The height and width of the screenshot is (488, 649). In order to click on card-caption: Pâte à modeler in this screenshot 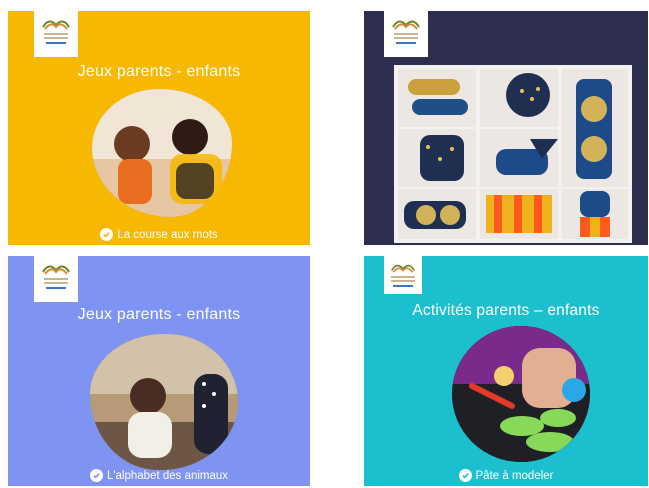, I will do `click(506, 475)`.